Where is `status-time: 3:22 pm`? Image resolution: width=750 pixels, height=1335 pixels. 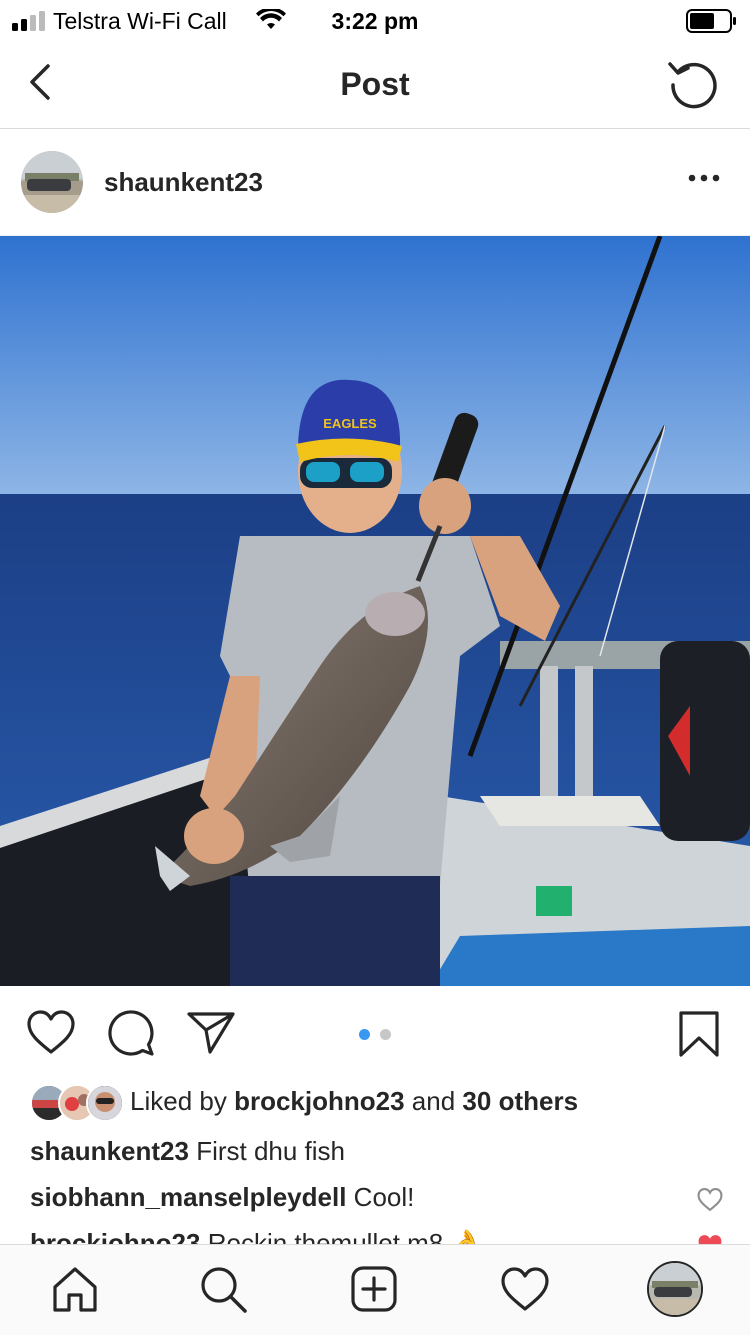 status-time: 3:22 pm is located at coordinates (375, 21).